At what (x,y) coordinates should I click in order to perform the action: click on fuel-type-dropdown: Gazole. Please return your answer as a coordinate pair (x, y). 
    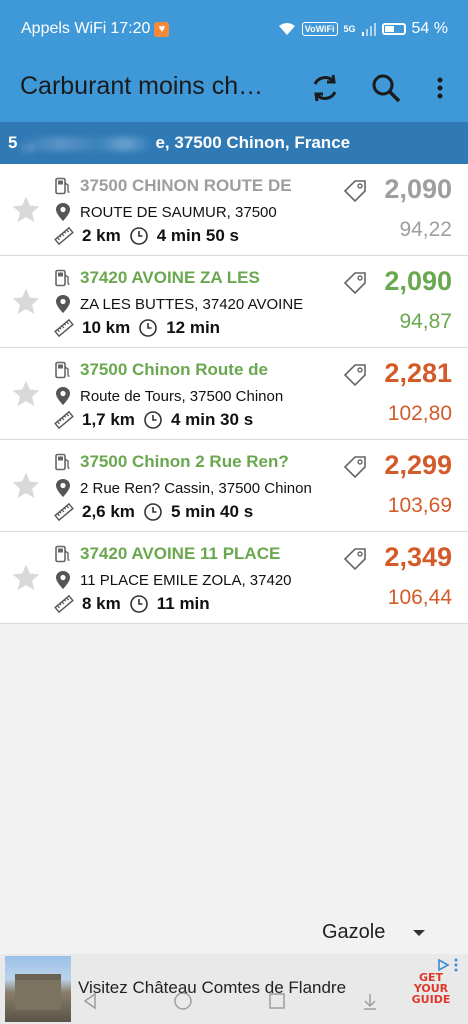
    Looking at the image, I should click on (374, 932).